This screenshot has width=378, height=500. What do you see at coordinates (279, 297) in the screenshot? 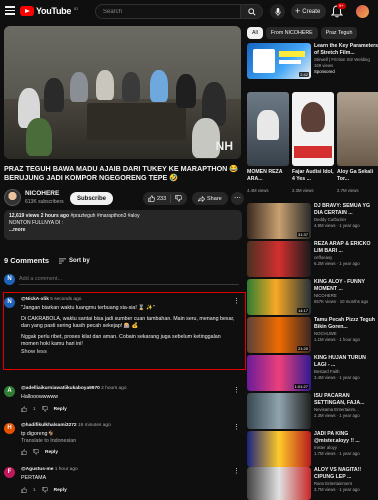
I see `video-thumbnail: 14:17` at bounding box center [279, 297].